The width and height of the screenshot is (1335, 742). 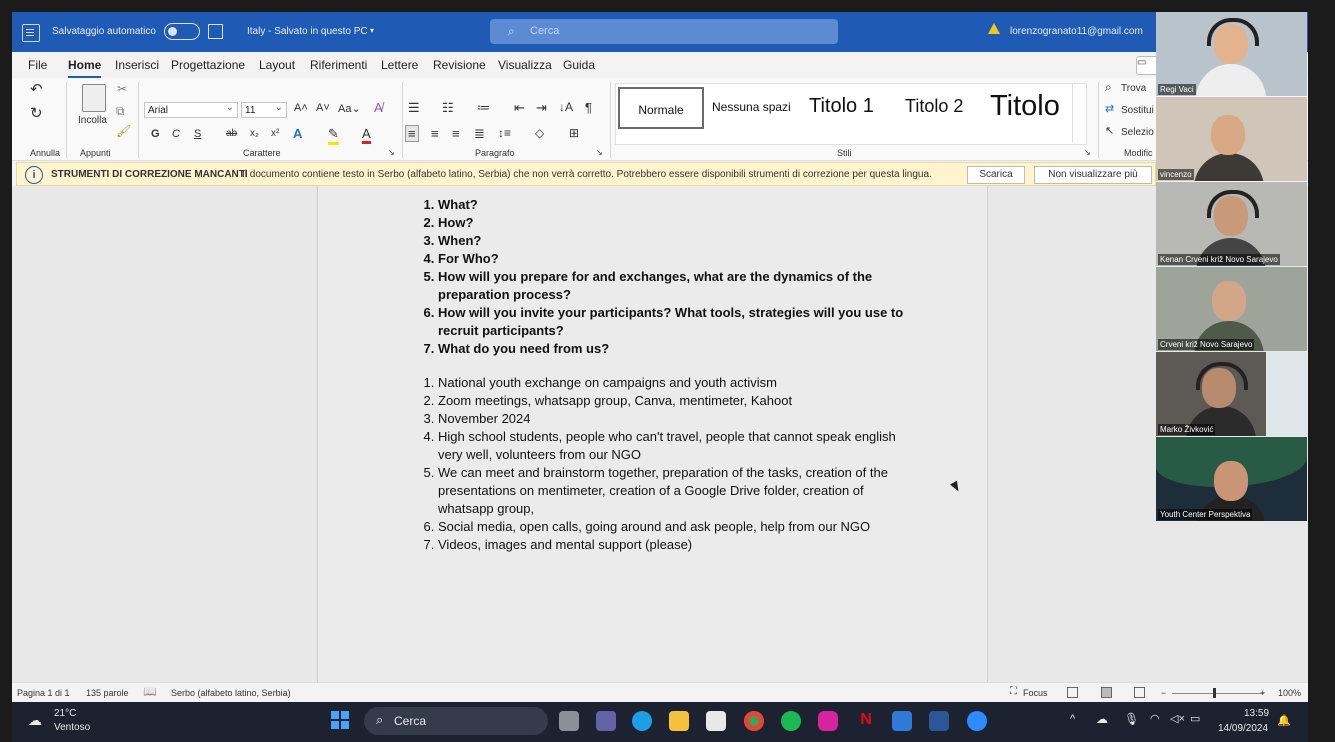 I want to click on style-nessuna-spaziatura: Nessuna spazi, so click(x=751, y=107).